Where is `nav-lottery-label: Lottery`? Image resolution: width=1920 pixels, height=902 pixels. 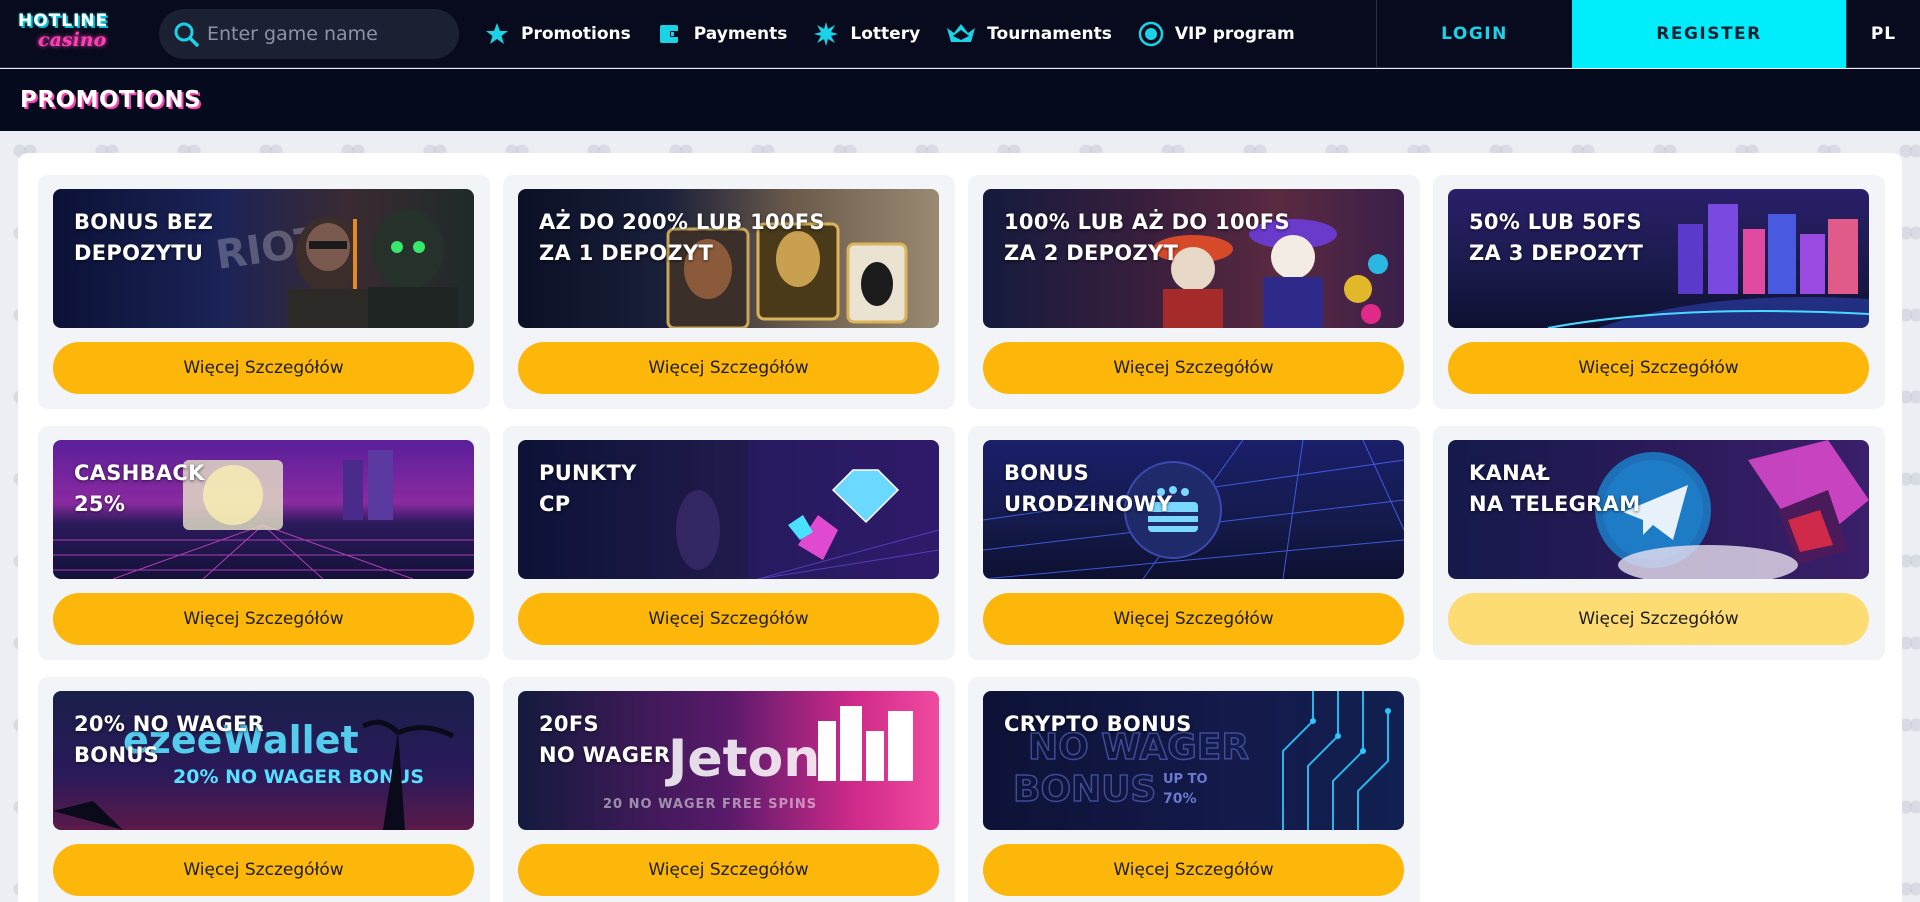
nav-lottery-label: Lottery is located at coordinates (885, 34).